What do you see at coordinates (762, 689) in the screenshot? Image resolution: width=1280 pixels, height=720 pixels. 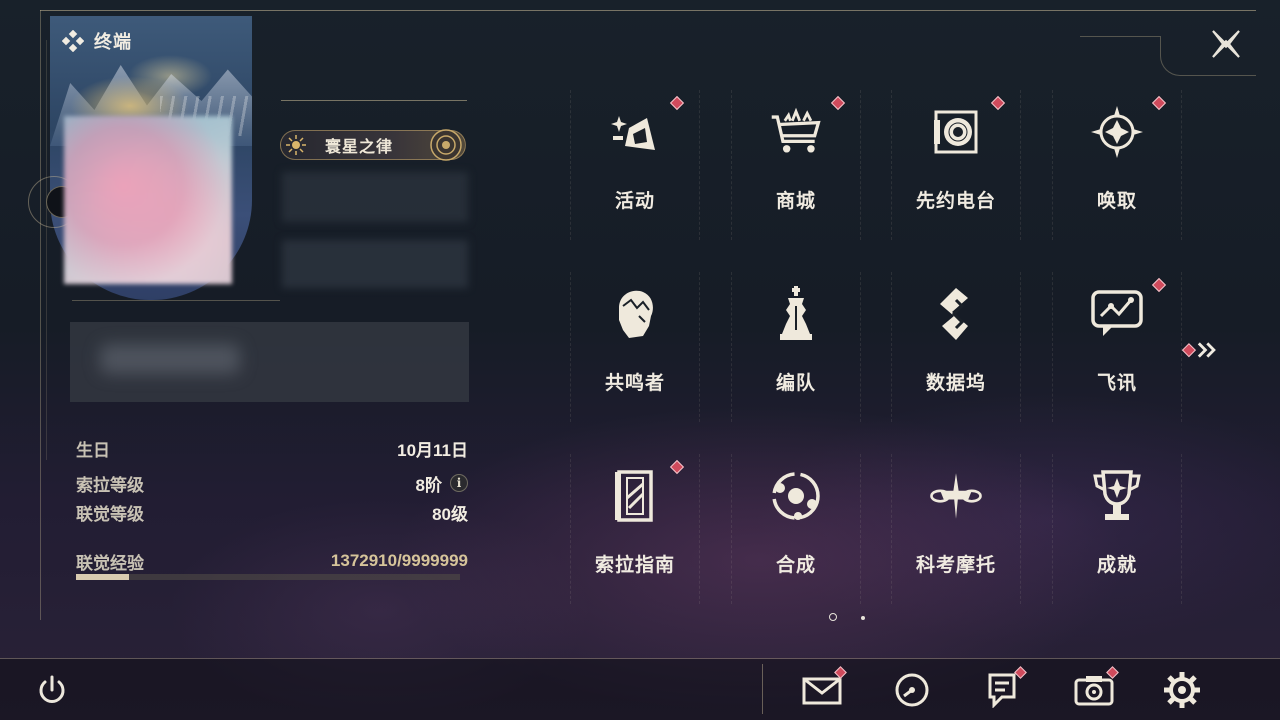 I see `bottom-divider` at bounding box center [762, 689].